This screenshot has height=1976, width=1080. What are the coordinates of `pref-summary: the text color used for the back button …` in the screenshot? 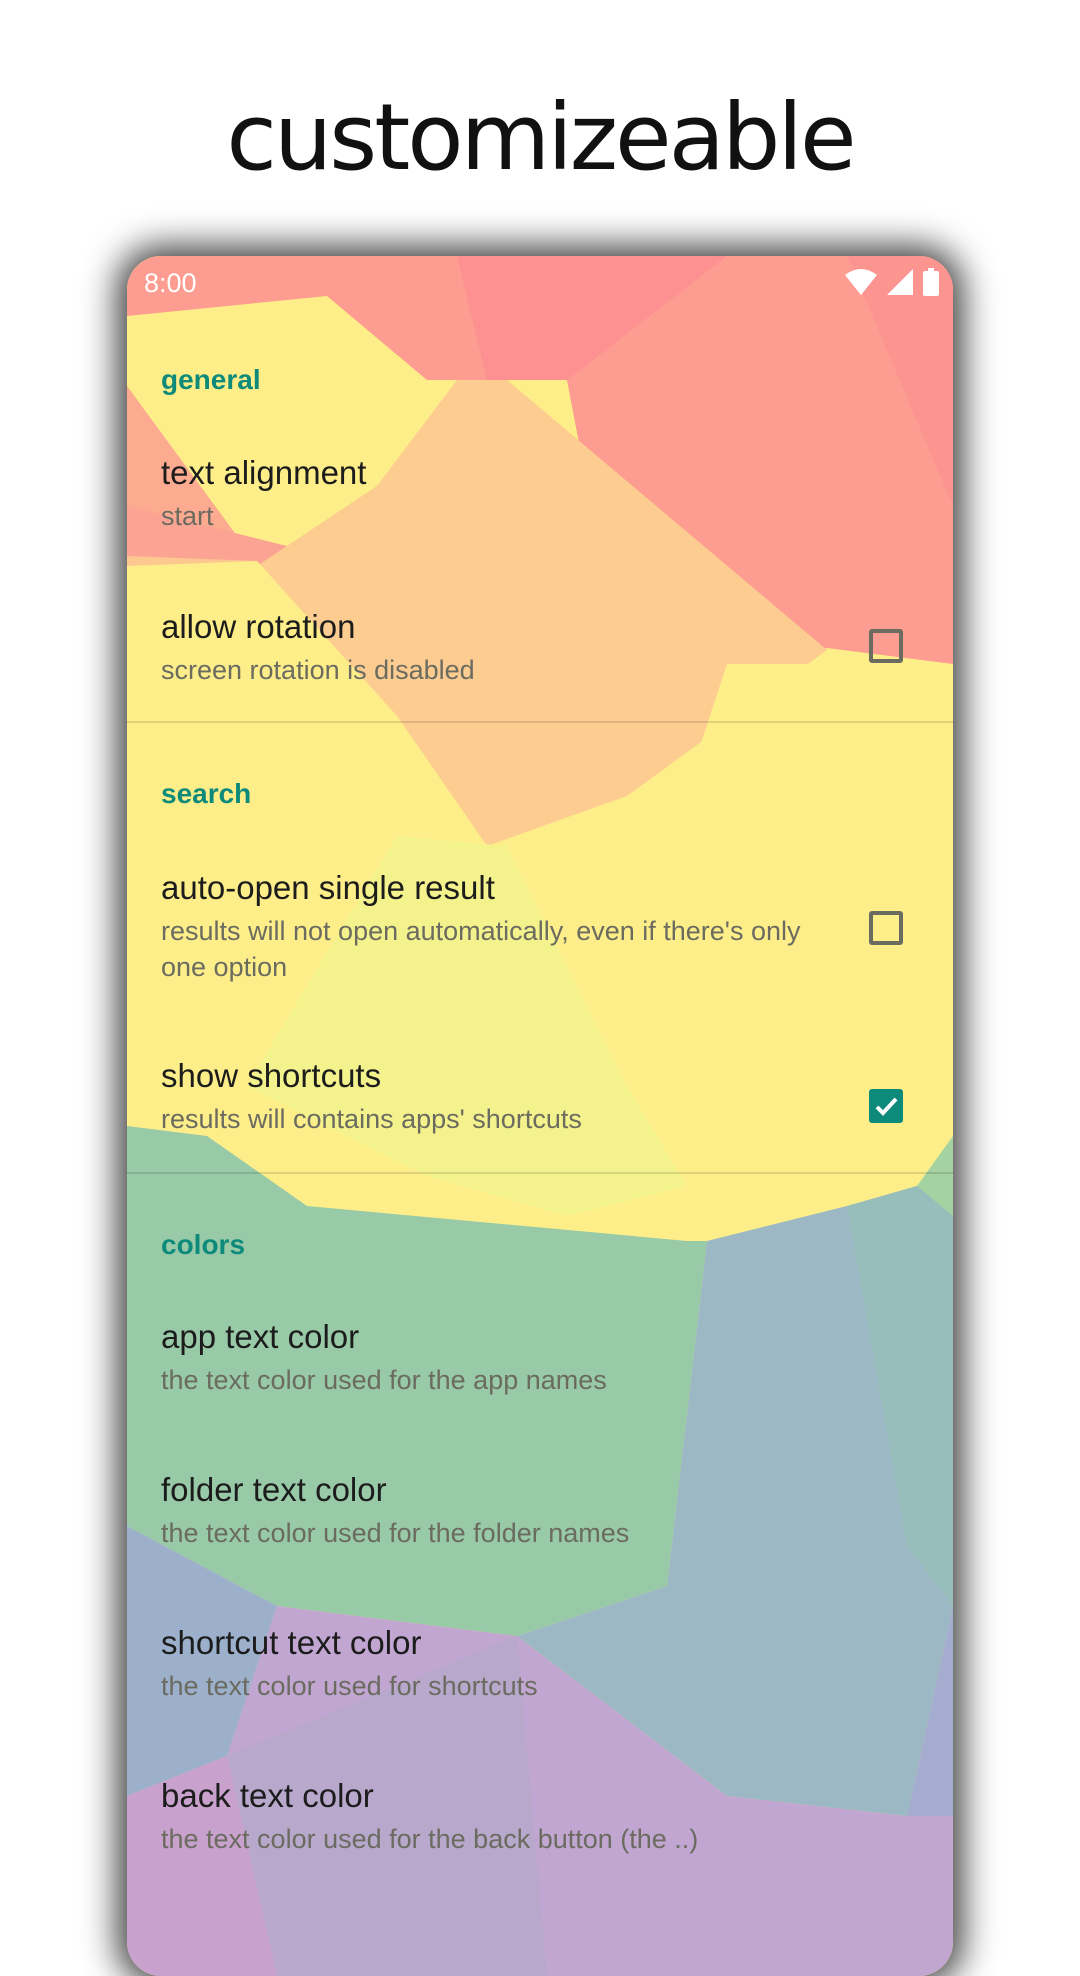 It's located at (430, 1839).